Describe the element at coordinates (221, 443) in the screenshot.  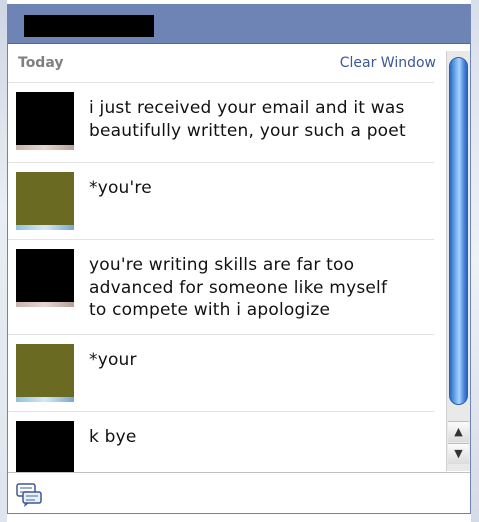
I see `message-item: k bye` at that location.